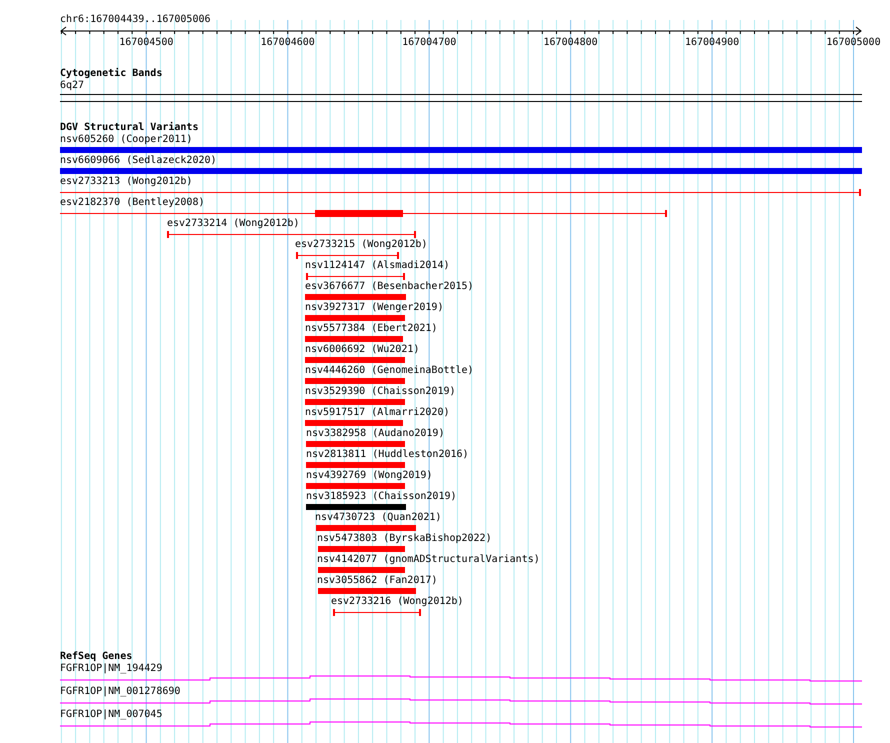  What do you see at coordinates (73, 86) in the screenshot?
I see `band-label: 6q27` at bounding box center [73, 86].